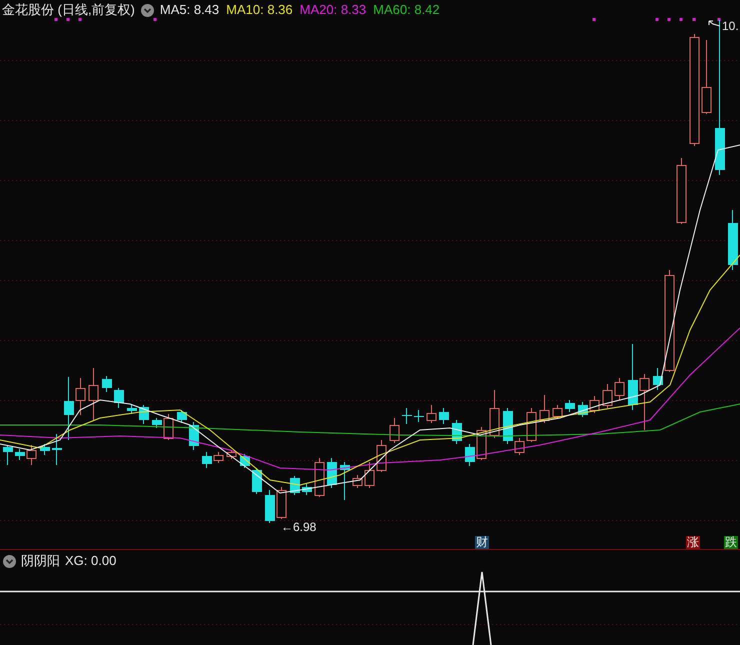 The width and height of the screenshot is (740, 645). Describe the element at coordinates (693, 542) in the screenshot. I see `event-marker: 涨` at that location.